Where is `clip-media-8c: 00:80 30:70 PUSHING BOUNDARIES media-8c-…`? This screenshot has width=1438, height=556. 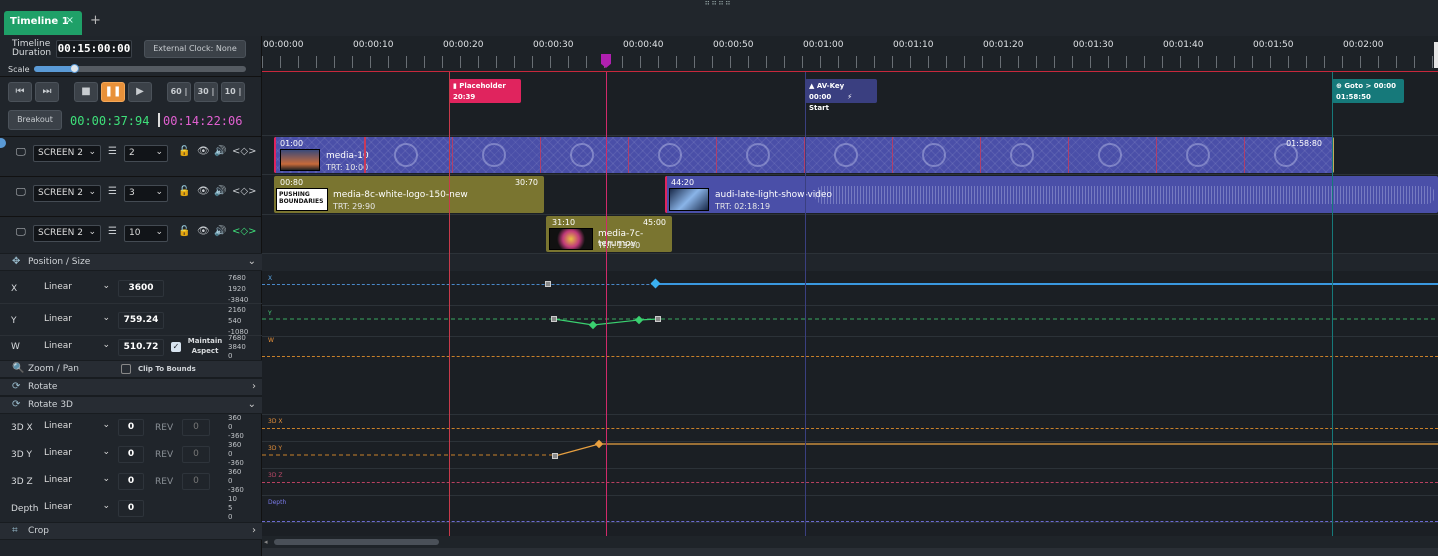
clip-media-8c: 00:80 30:70 PUSHING BOUNDARIES media-8c-… is located at coordinates (409, 194).